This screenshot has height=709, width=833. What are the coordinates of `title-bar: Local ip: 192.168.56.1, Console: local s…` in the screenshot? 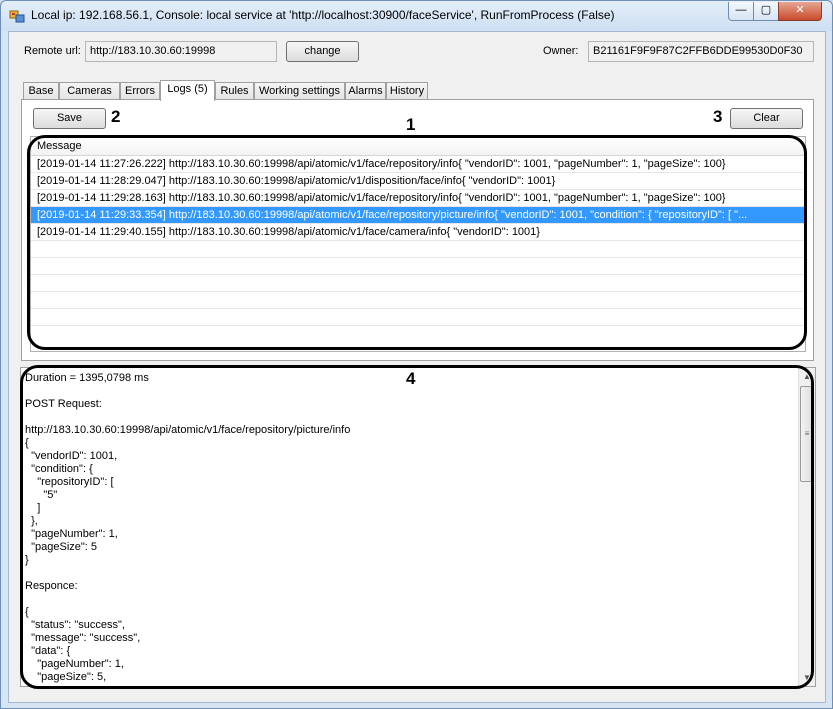 It's located at (416, 16).